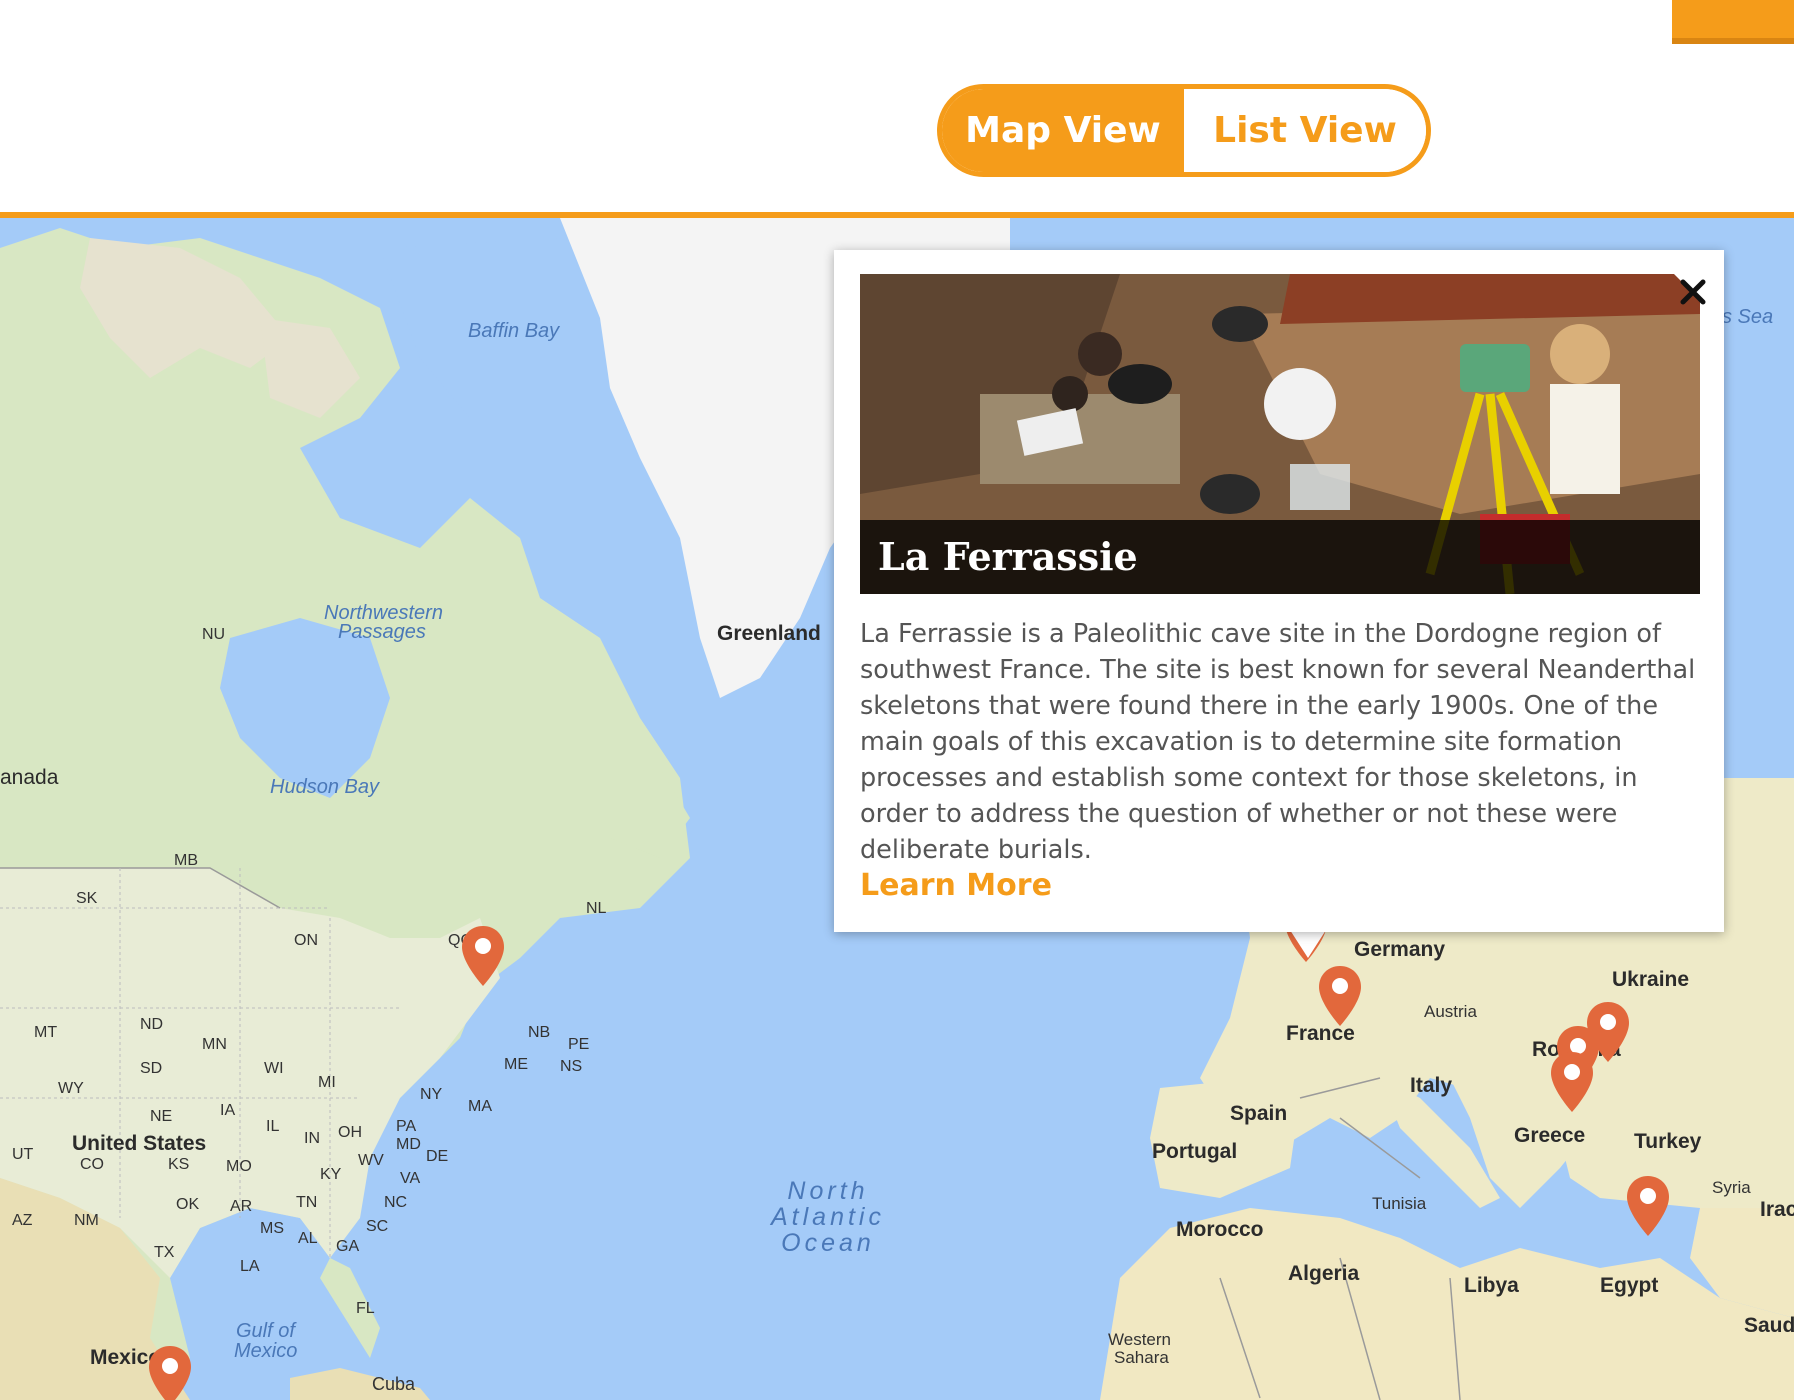 This screenshot has width=1794, height=1400. Describe the element at coordinates (1308, 944) in the screenshot. I see `popup-pointer` at that location.